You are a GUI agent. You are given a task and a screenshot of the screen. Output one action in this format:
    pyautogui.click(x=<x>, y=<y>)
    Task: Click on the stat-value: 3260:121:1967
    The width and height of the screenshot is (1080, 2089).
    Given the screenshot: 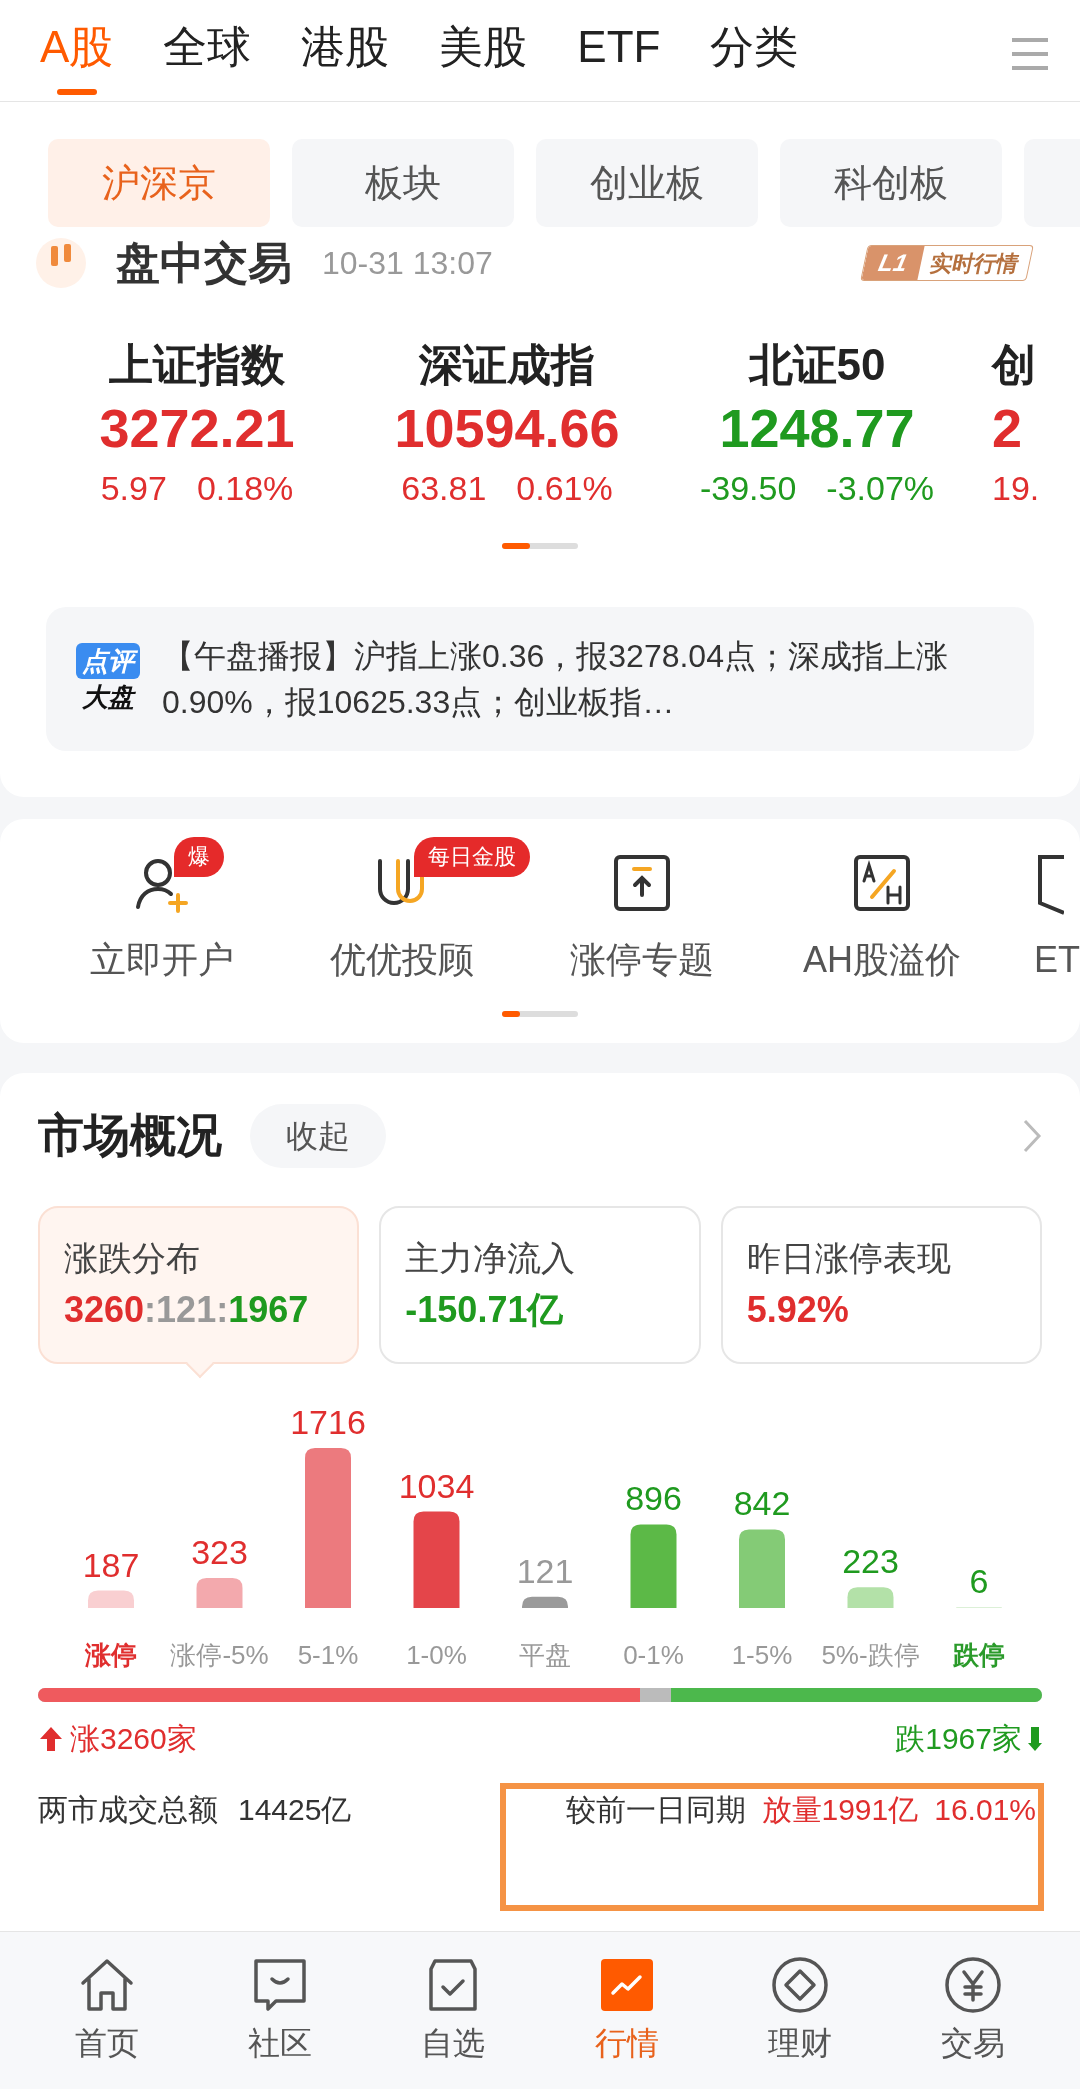 What is the action you would take?
    pyautogui.click(x=187, y=1310)
    